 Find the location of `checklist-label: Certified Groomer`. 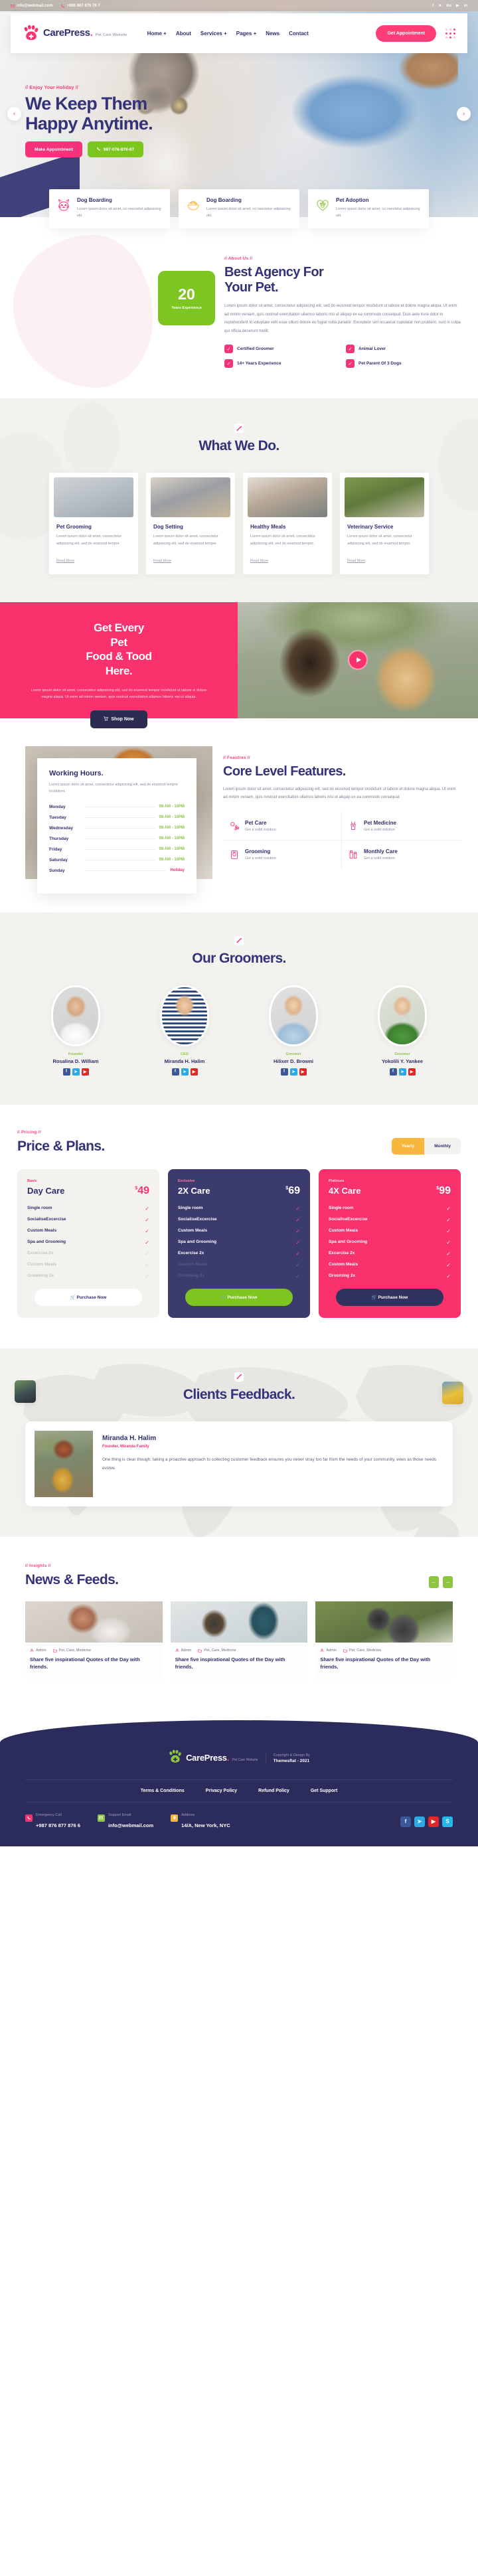

checklist-label: Certified Groomer is located at coordinates (255, 349).